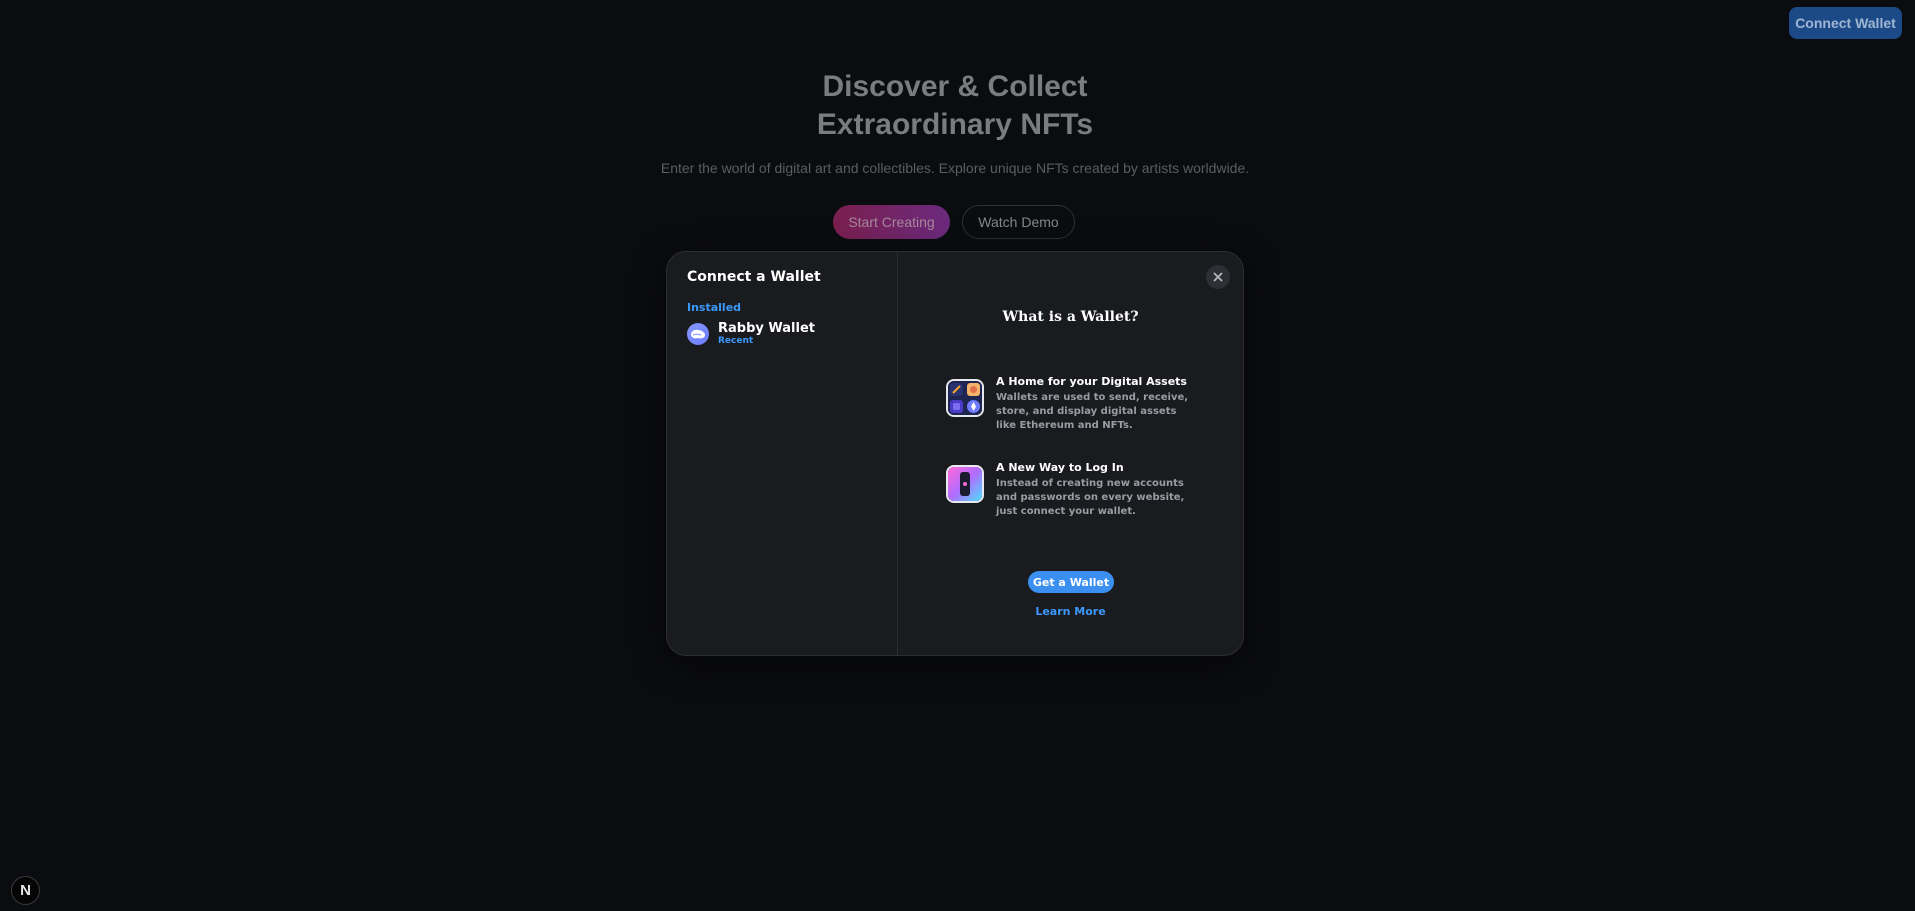 Image resolution: width=1915 pixels, height=911 pixels. What do you see at coordinates (1070, 611) in the screenshot?
I see `learn-more-link: Learn More` at bounding box center [1070, 611].